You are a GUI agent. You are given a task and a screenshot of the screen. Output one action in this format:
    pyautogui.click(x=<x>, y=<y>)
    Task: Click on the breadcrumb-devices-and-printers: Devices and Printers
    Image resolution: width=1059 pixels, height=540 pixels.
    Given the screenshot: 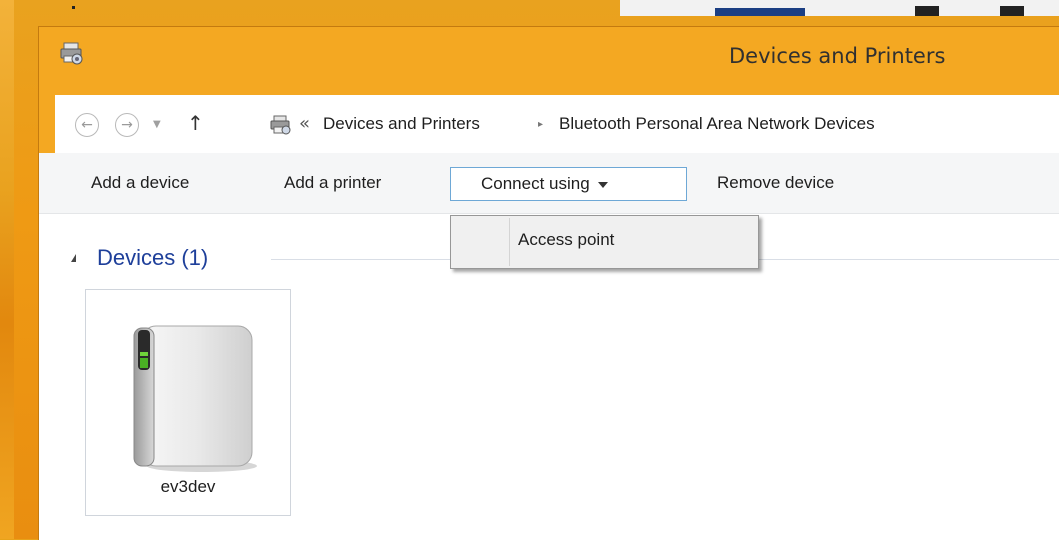 What is the action you would take?
    pyautogui.click(x=401, y=124)
    